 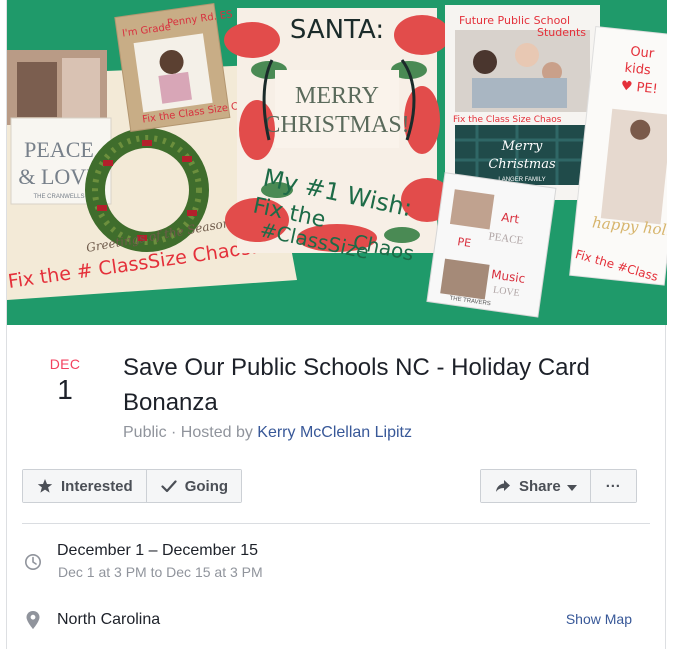 What do you see at coordinates (336, 523) in the screenshot?
I see `section-divider` at bounding box center [336, 523].